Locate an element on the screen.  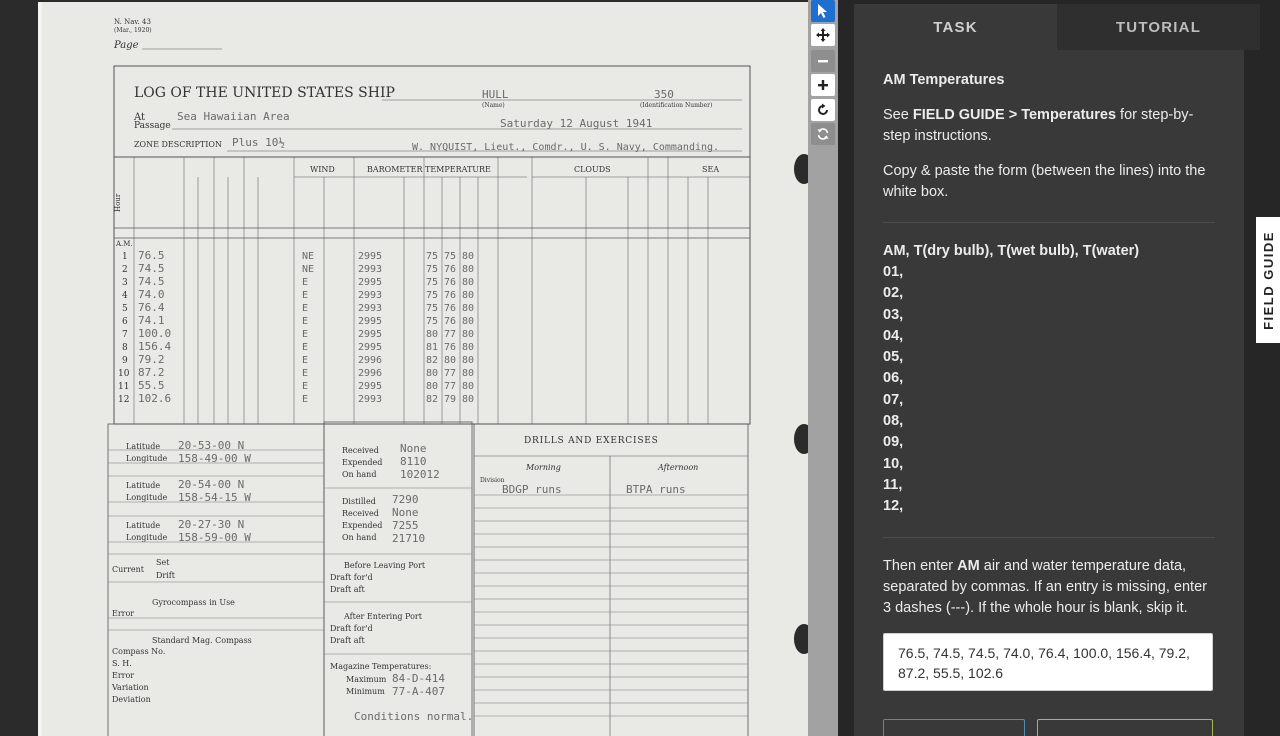
division-label: Division is located at coordinates (492, 480).